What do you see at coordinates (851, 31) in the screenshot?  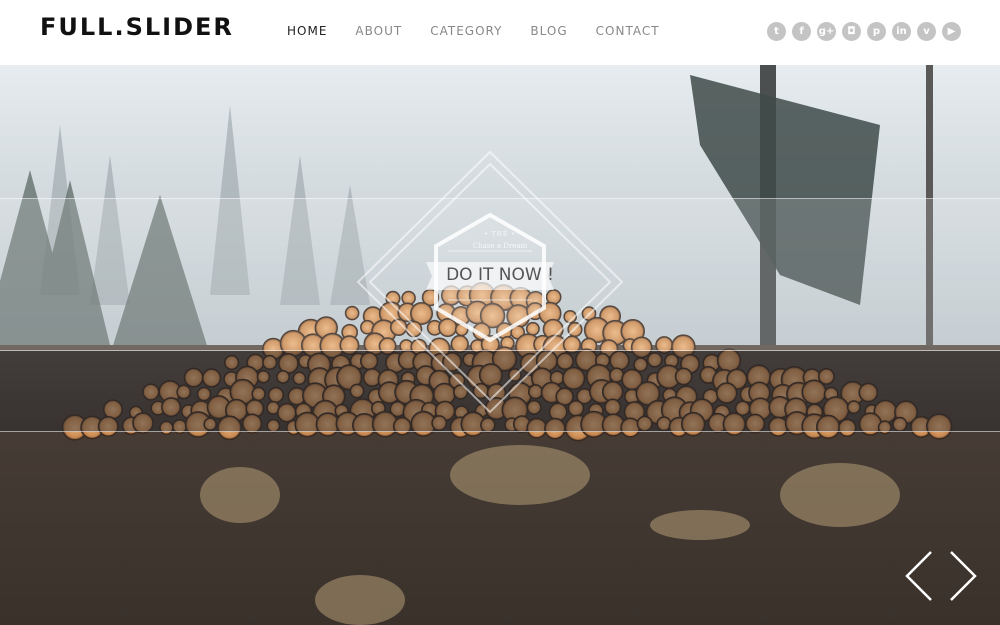 I see `instagram-icon: ◘` at bounding box center [851, 31].